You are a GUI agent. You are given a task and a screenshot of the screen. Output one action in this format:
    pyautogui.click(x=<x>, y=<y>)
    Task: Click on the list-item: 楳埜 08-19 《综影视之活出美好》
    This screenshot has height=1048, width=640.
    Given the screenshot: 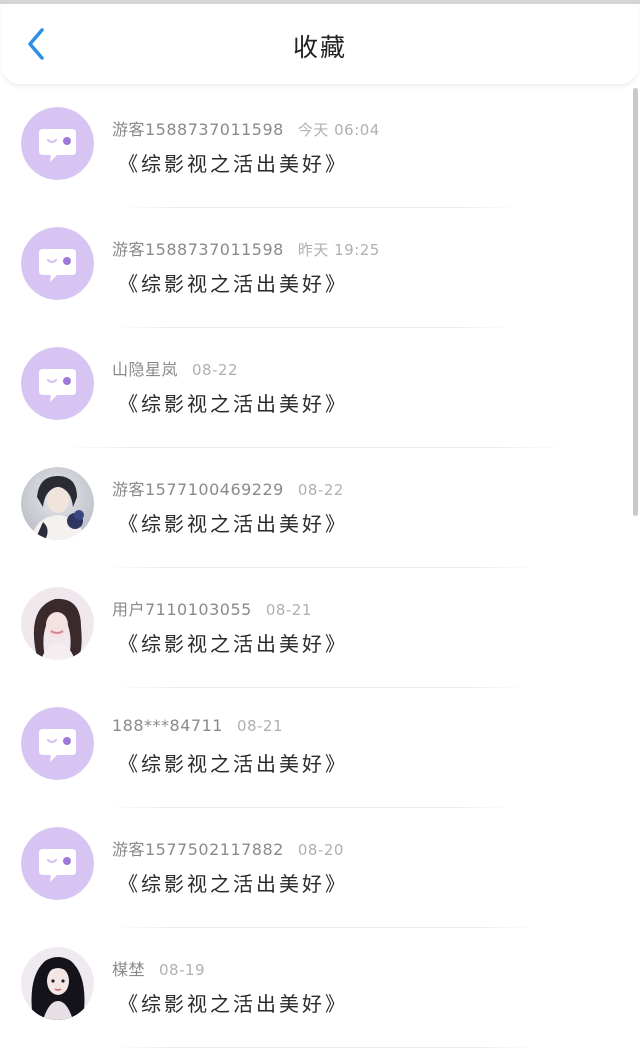 What is the action you would take?
    pyautogui.click(x=316, y=988)
    